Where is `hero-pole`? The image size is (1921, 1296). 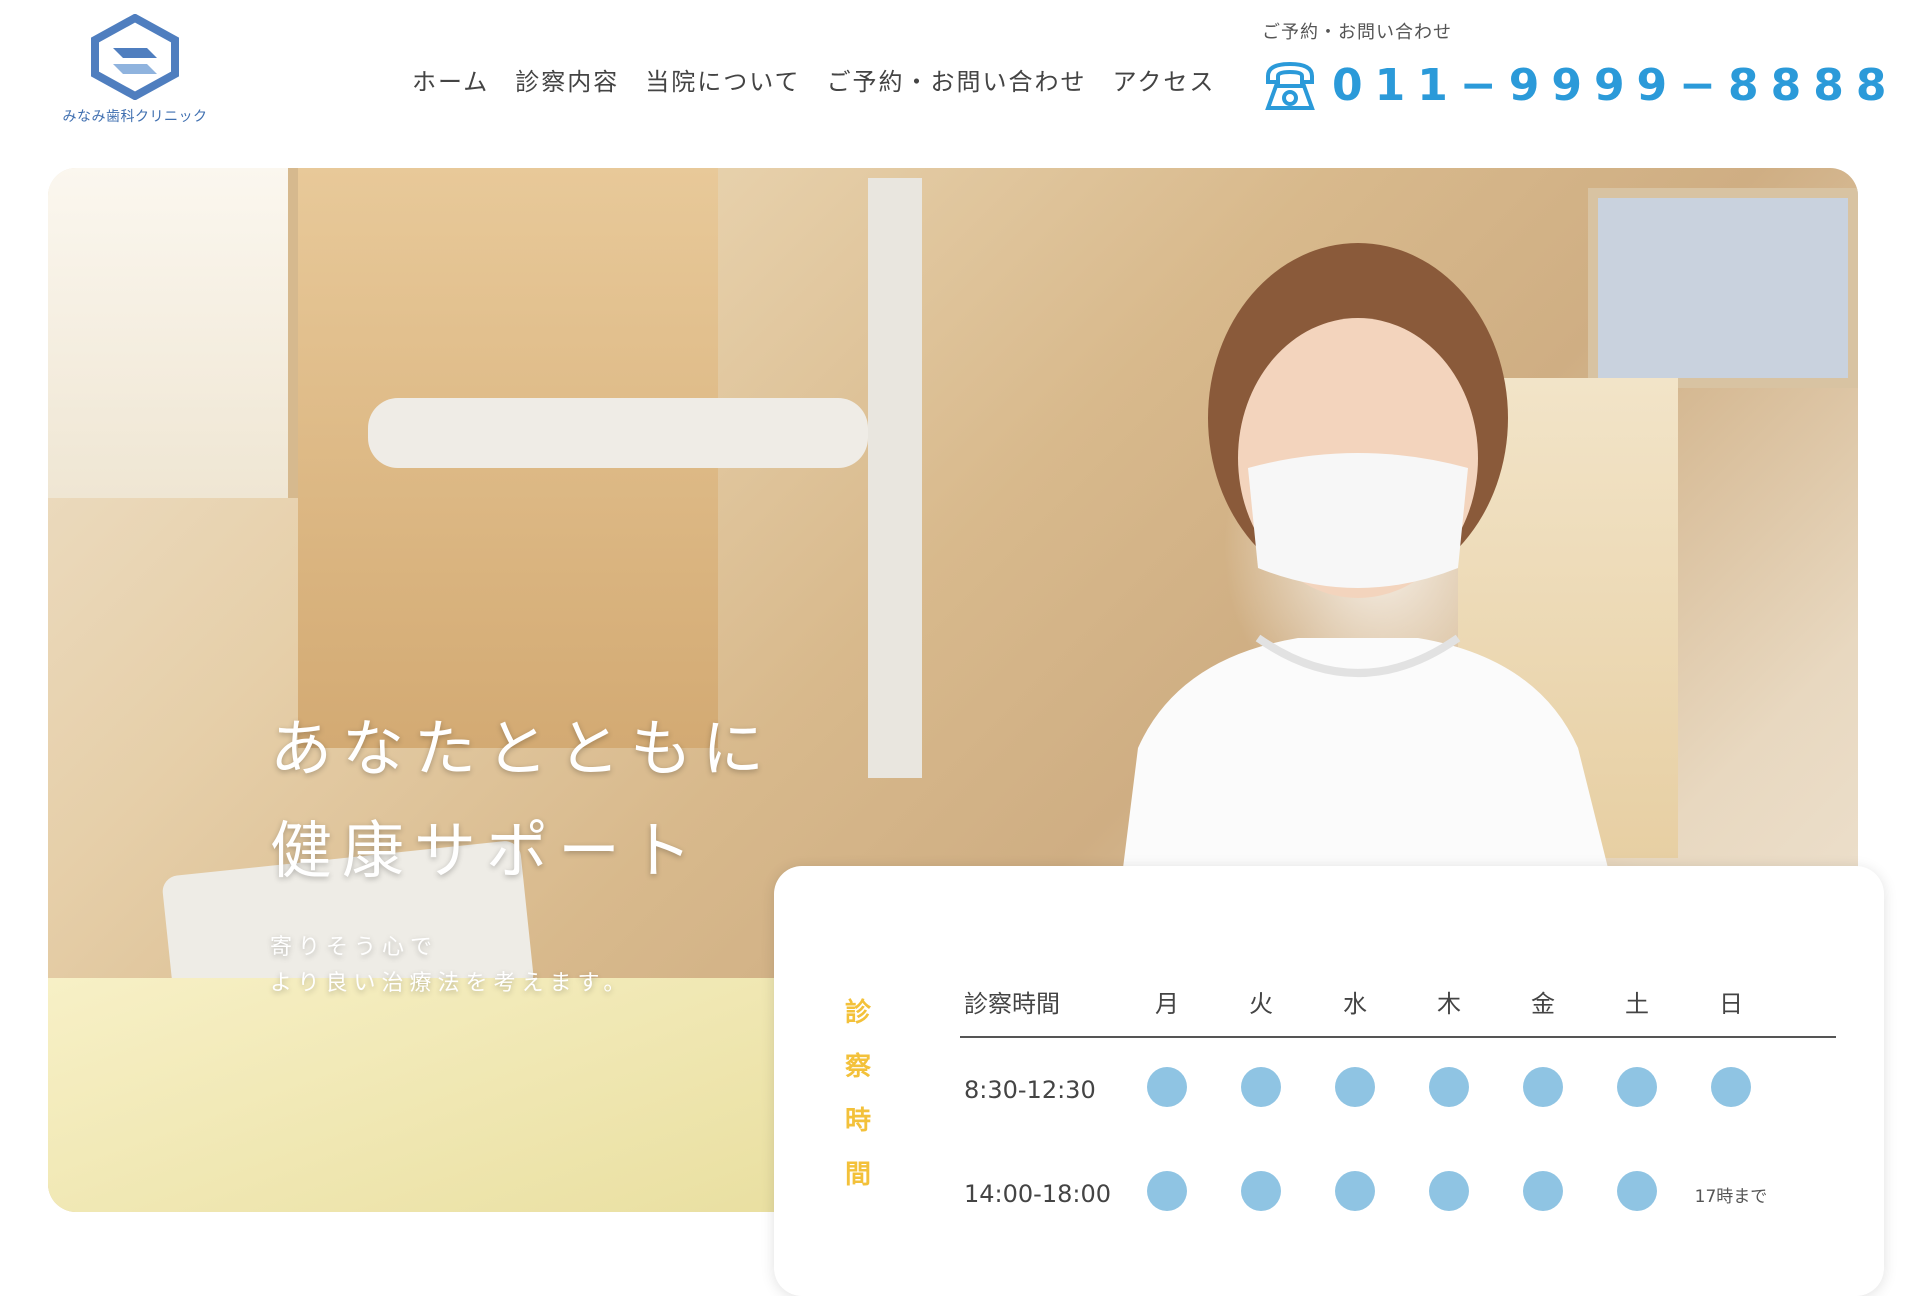
hero-pole is located at coordinates (895, 478).